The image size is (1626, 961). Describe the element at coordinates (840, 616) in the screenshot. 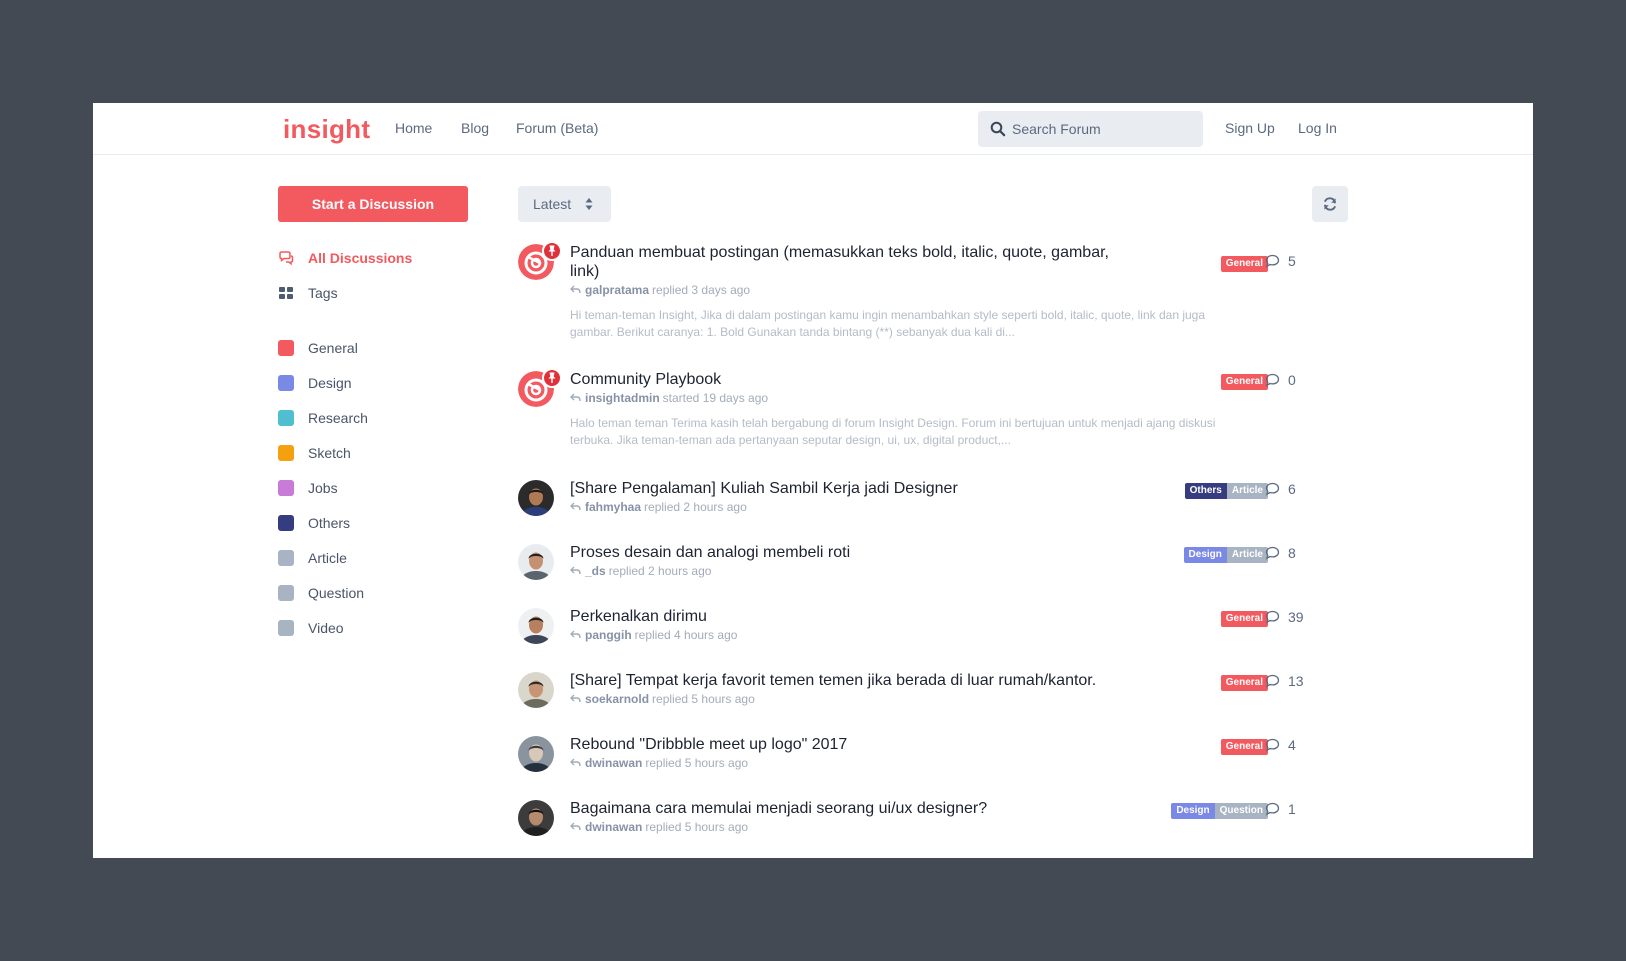

I see `discussion-title: Perkenalkan dirimu` at that location.